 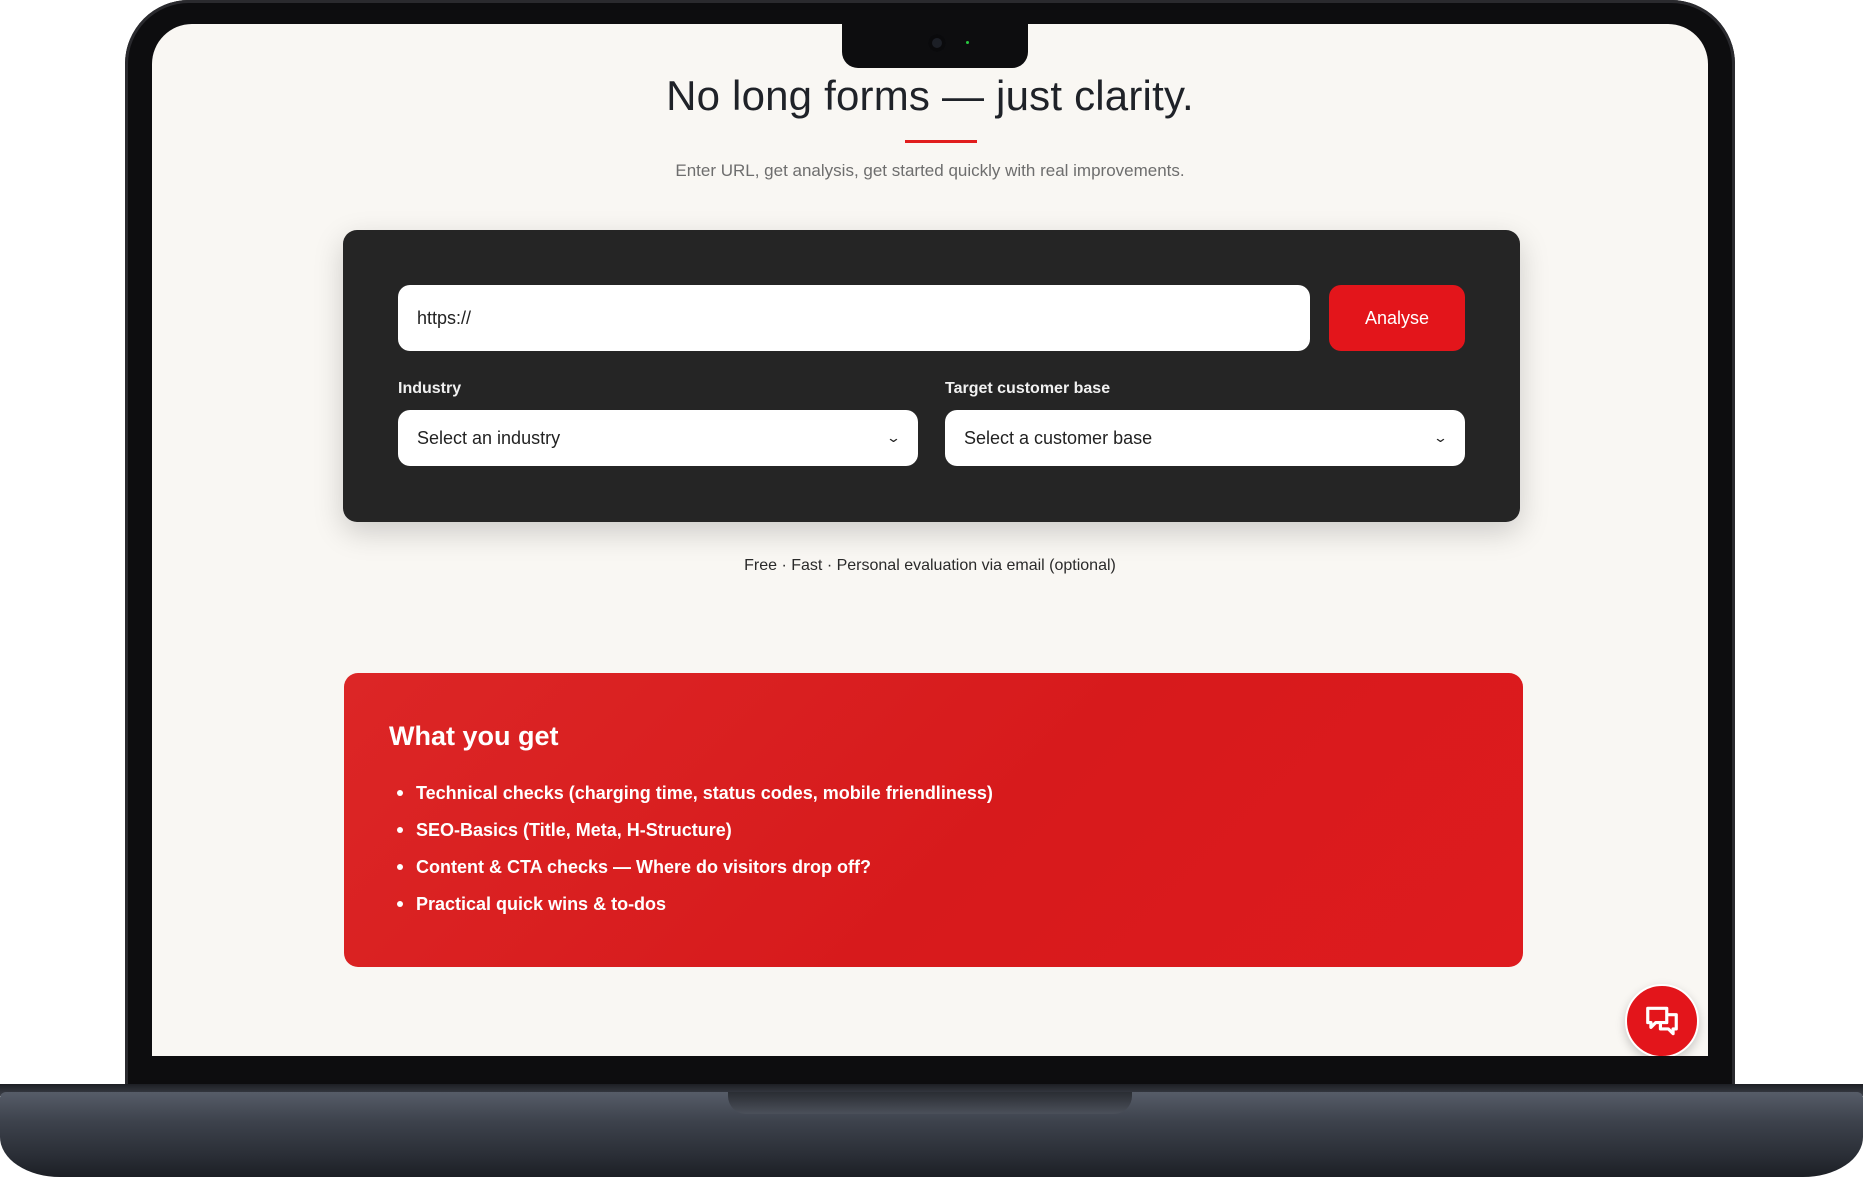 I want to click on url-input, so click(x=854, y=318).